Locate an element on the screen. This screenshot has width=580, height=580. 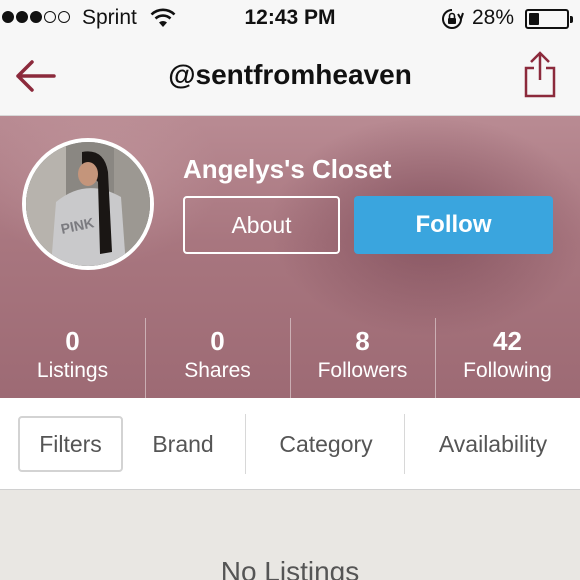
stat-listings: 0 Listings is located at coordinates (72, 357).